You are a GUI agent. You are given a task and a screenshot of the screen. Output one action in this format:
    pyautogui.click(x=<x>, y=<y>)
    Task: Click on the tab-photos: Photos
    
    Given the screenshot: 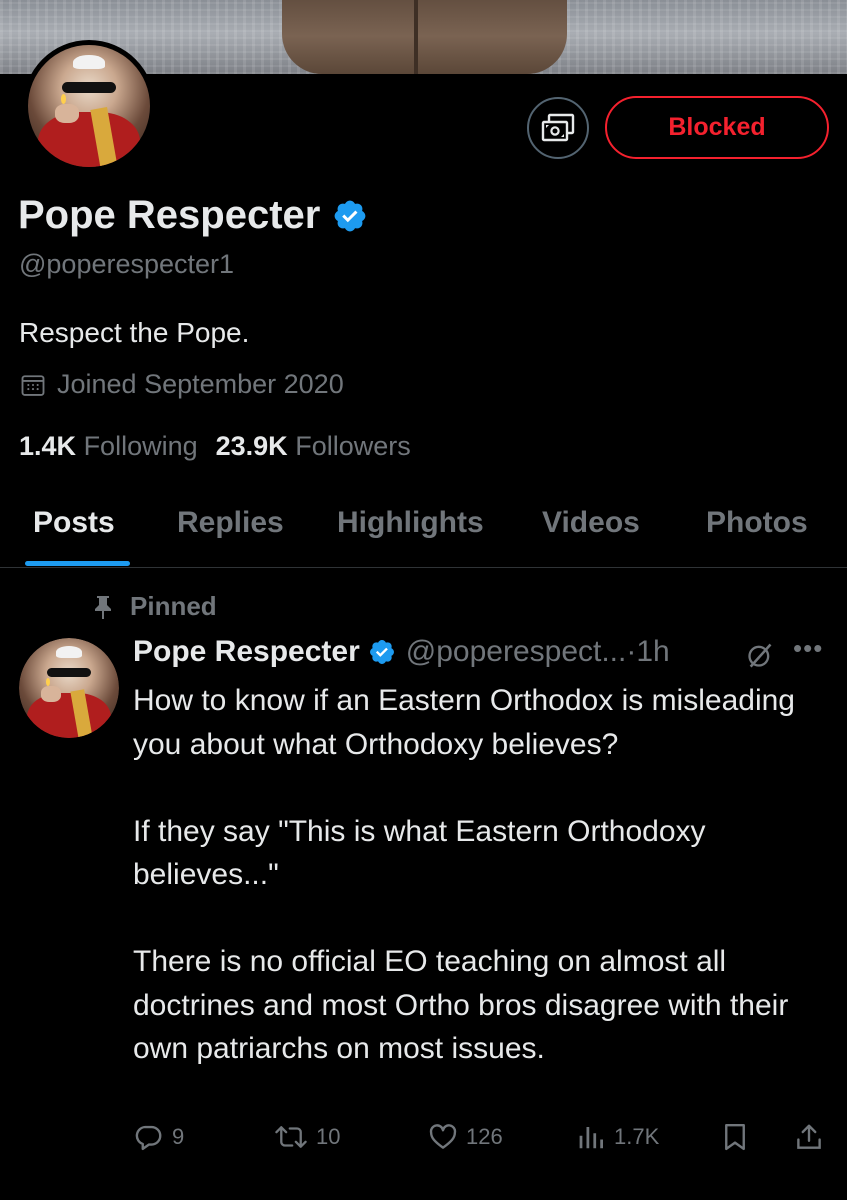 What is the action you would take?
    pyautogui.click(x=757, y=523)
    